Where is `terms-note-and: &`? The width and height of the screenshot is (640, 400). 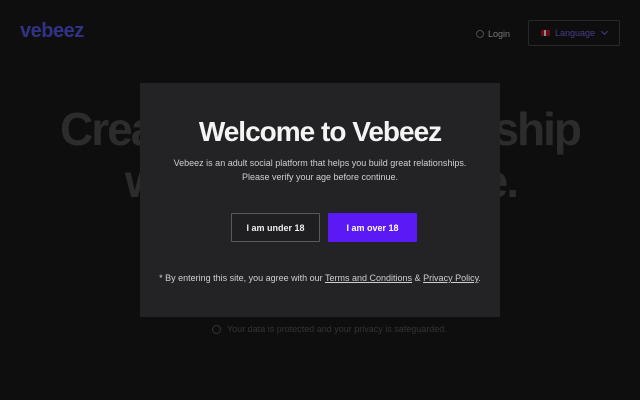 terms-note-and: & is located at coordinates (418, 278).